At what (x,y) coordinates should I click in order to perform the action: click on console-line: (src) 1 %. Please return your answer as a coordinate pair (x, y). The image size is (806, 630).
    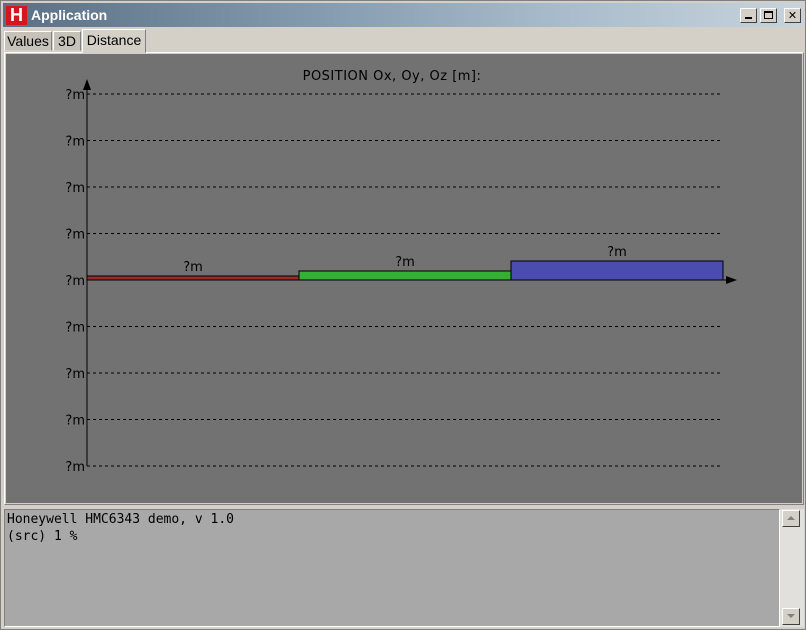
    Looking at the image, I should click on (42, 536).